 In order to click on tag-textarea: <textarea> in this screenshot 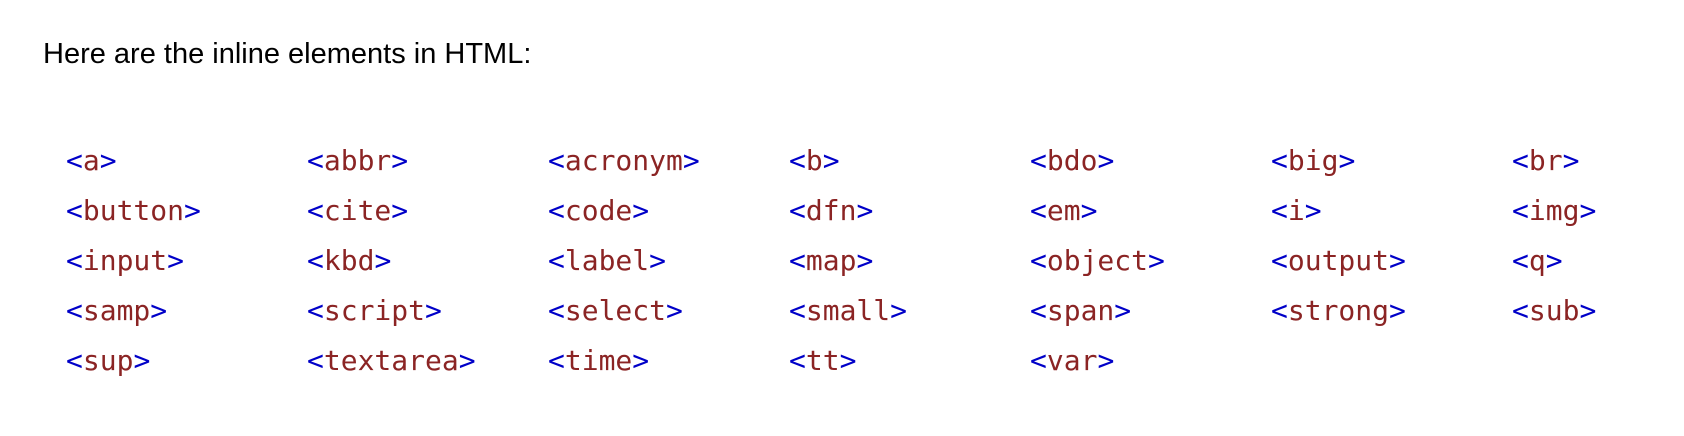, I will do `click(427, 361)`.